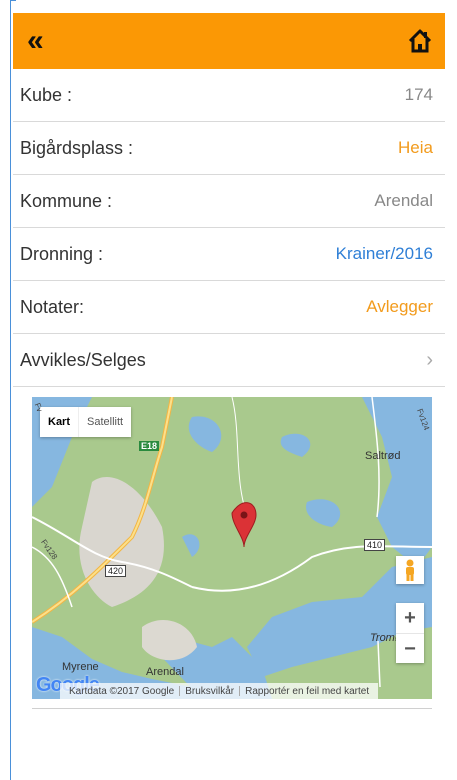 The height and width of the screenshot is (780, 457). What do you see at coordinates (52, 306) in the screenshot?
I see `row-label: Notater:` at bounding box center [52, 306].